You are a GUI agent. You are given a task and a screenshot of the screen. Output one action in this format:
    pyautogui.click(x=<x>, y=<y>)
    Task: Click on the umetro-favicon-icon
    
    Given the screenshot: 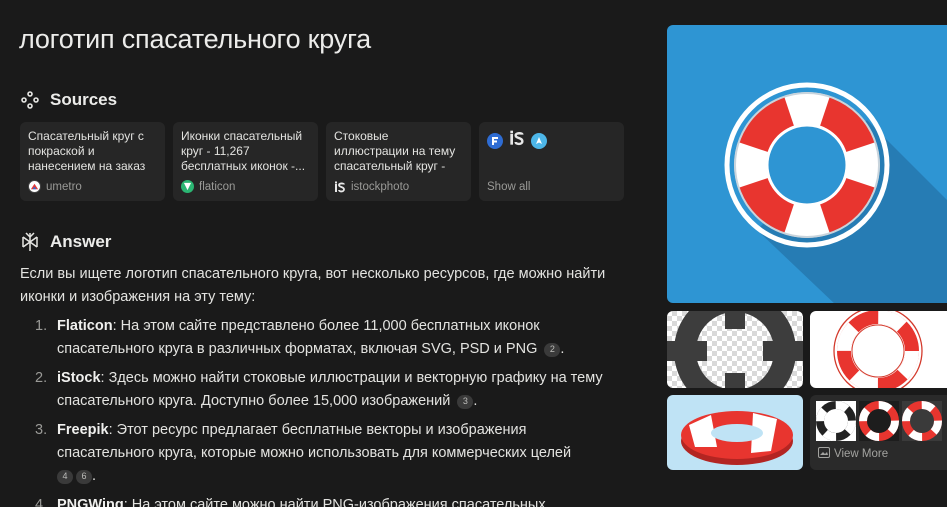 What is the action you would take?
    pyautogui.click(x=34, y=186)
    